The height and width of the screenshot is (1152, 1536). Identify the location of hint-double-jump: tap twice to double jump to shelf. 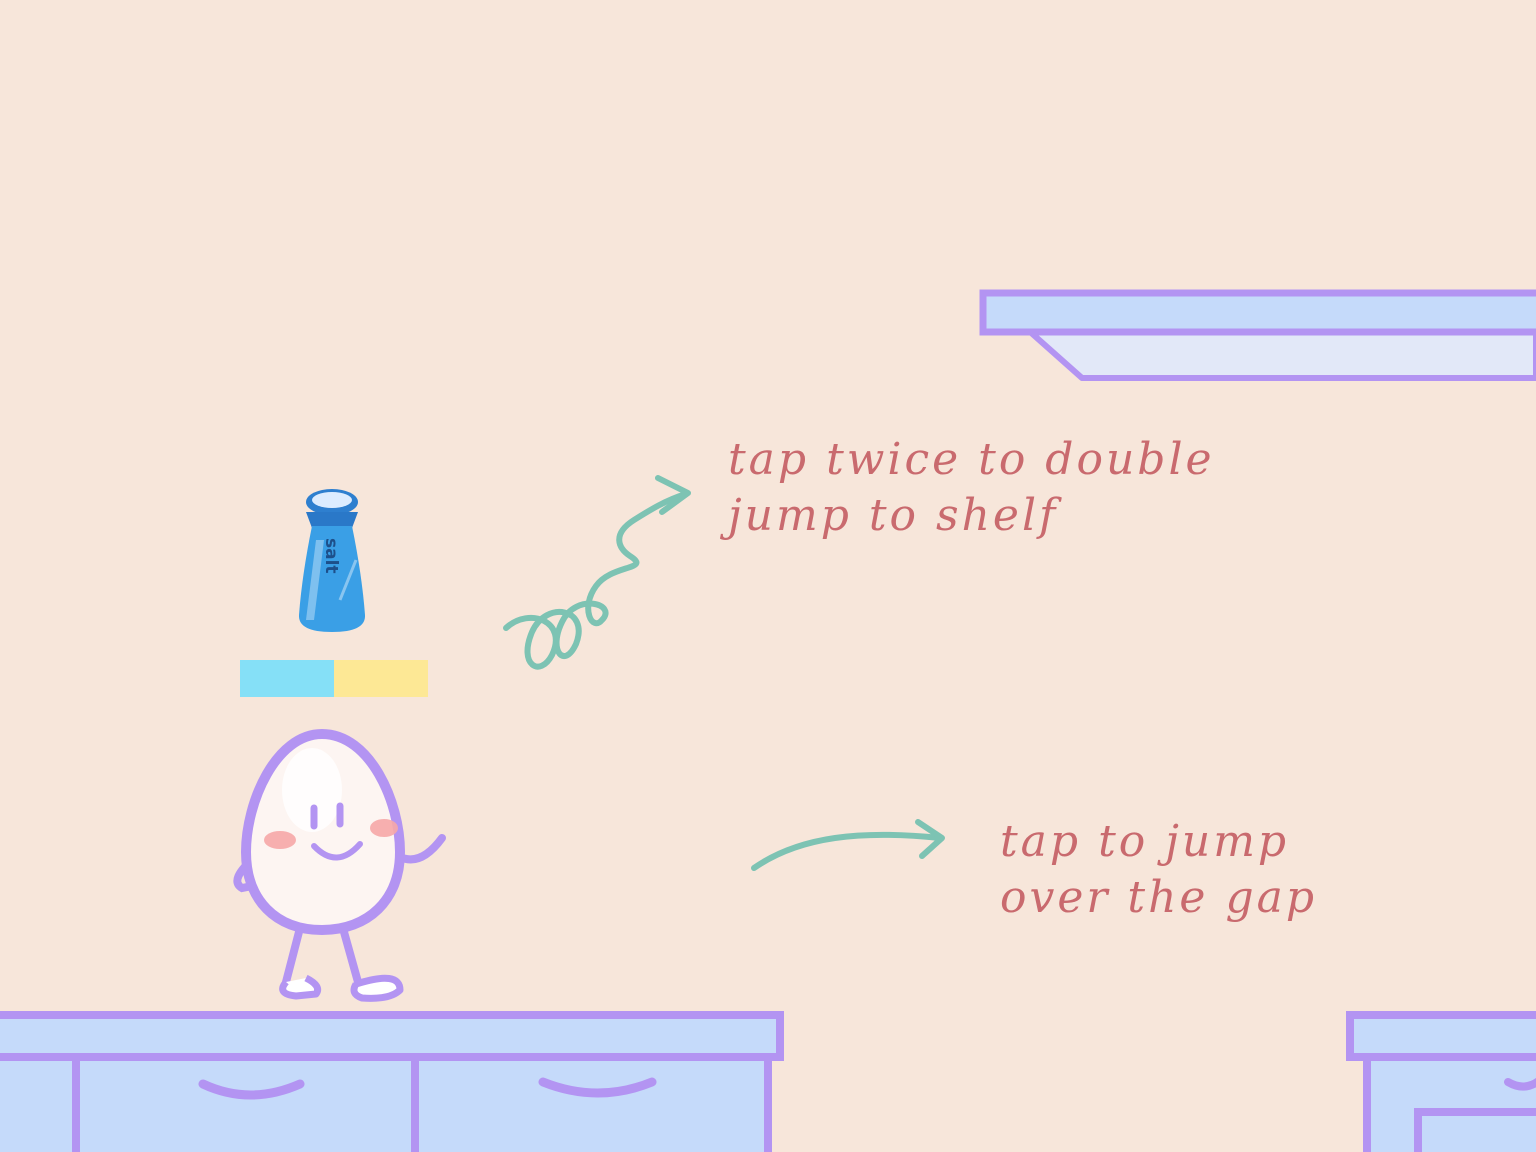
(971, 488).